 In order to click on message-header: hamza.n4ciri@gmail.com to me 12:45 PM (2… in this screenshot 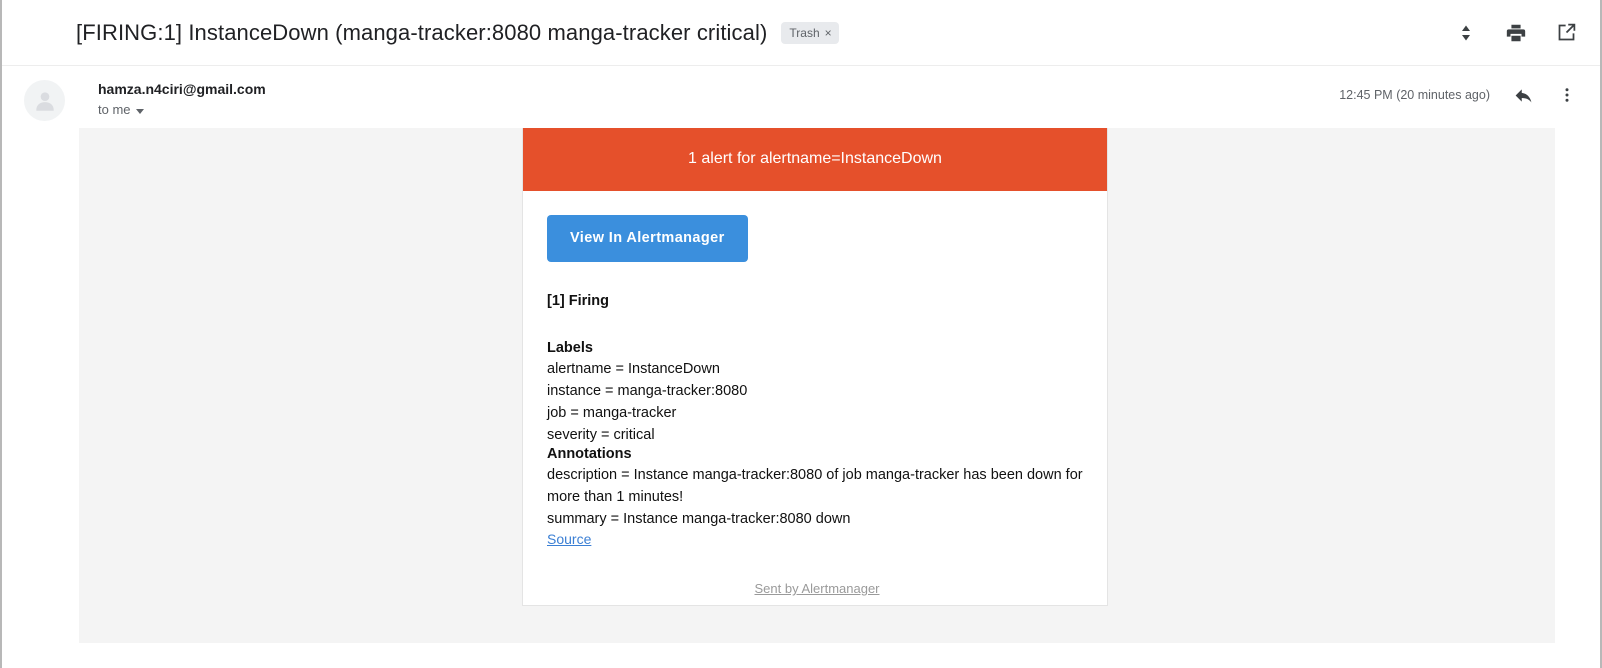, I will do `click(801, 97)`.